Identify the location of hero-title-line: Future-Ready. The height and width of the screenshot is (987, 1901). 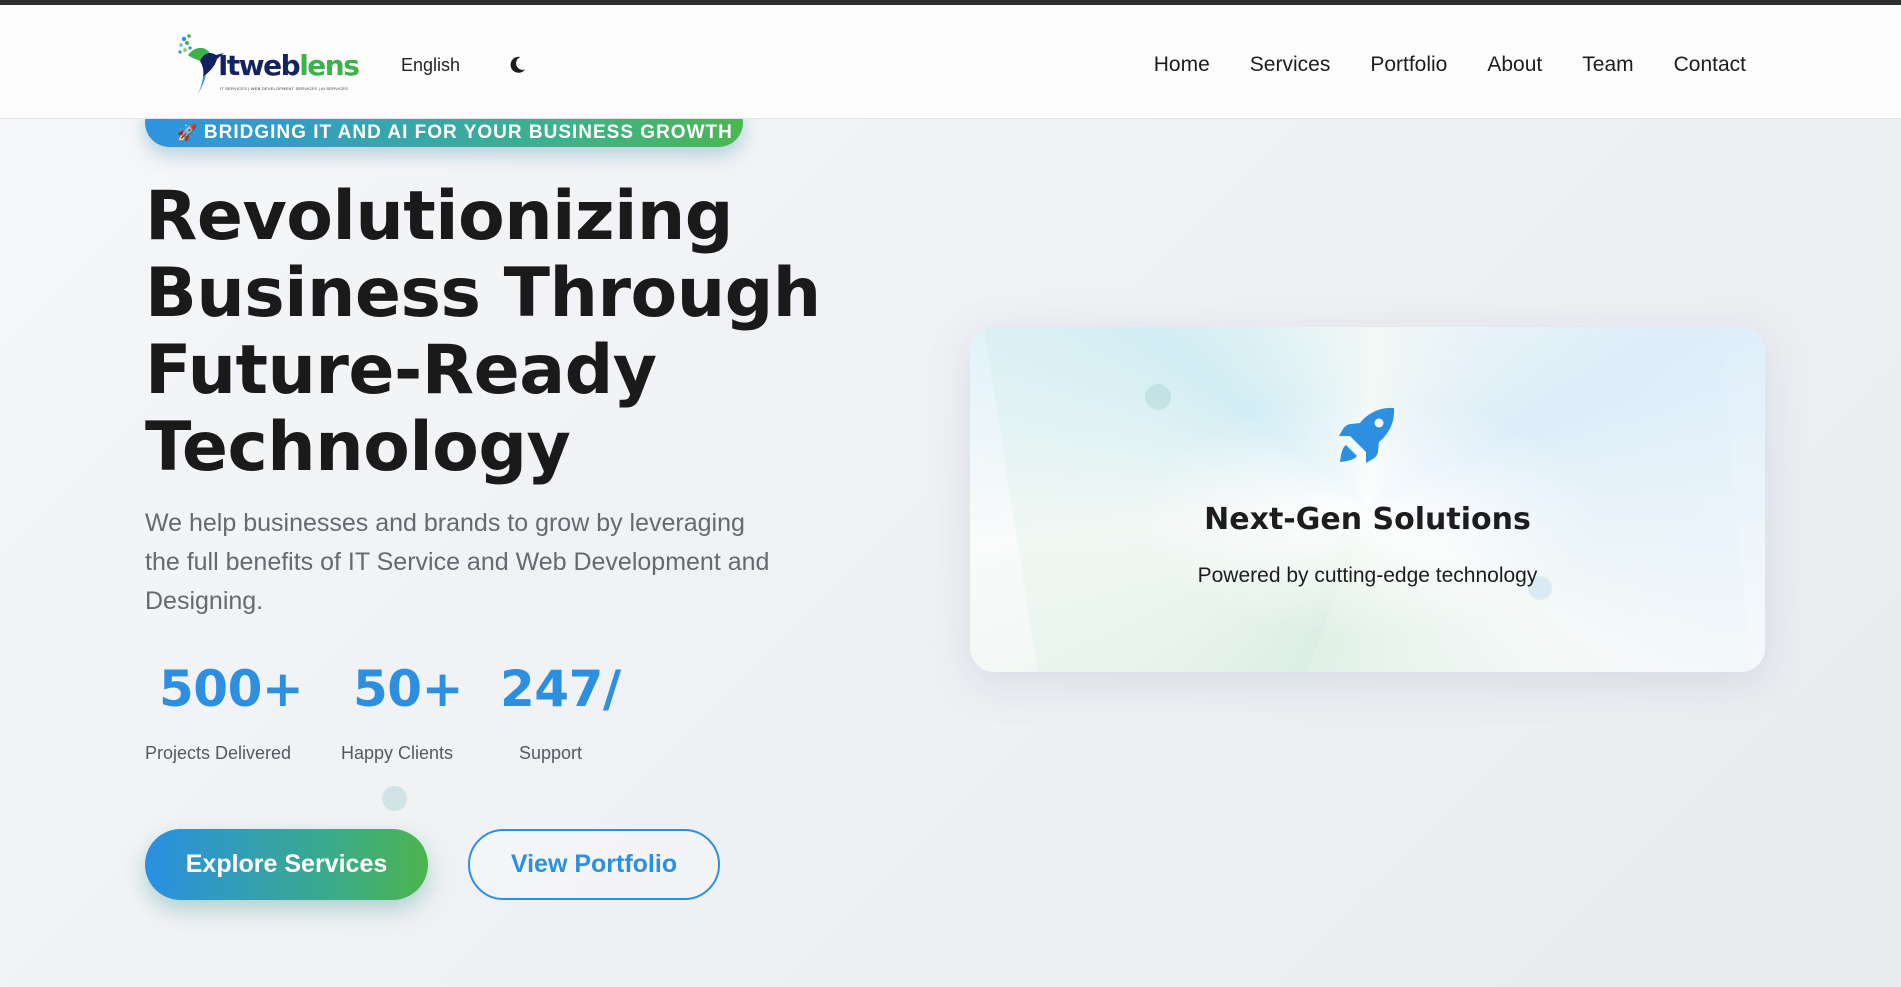
(401, 370).